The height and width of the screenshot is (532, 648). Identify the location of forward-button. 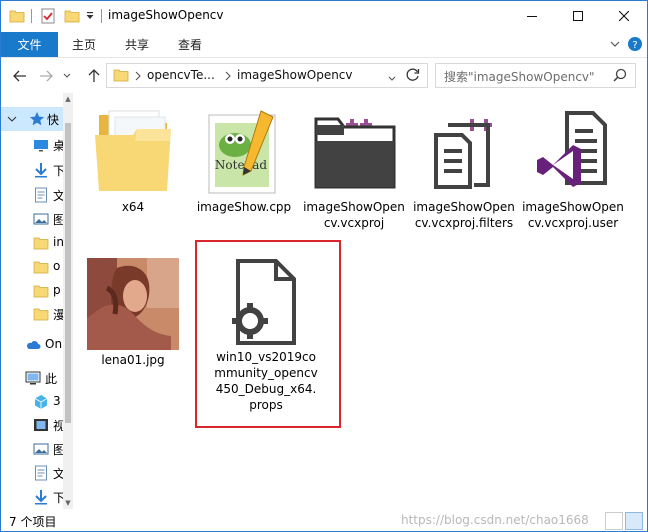
(46, 76).